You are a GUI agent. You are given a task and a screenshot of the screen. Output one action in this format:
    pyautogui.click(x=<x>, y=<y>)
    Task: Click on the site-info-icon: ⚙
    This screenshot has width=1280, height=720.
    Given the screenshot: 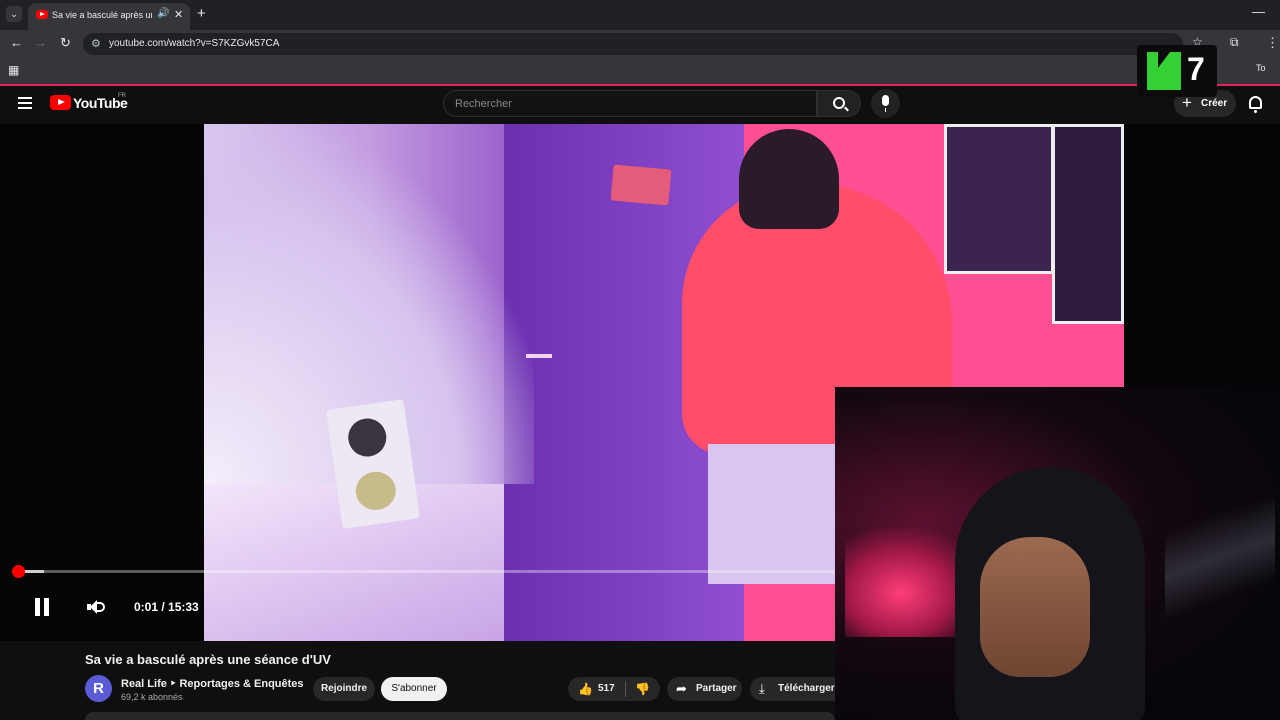 What is the action you would take?
    pyautogui.click(x=96, y=43)
    